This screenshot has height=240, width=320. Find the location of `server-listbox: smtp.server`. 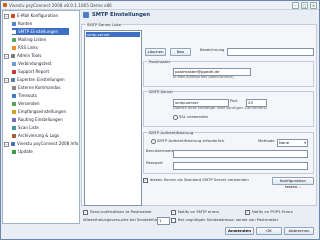

server-listbox: smtp.server is located at coordinates (113, 118).